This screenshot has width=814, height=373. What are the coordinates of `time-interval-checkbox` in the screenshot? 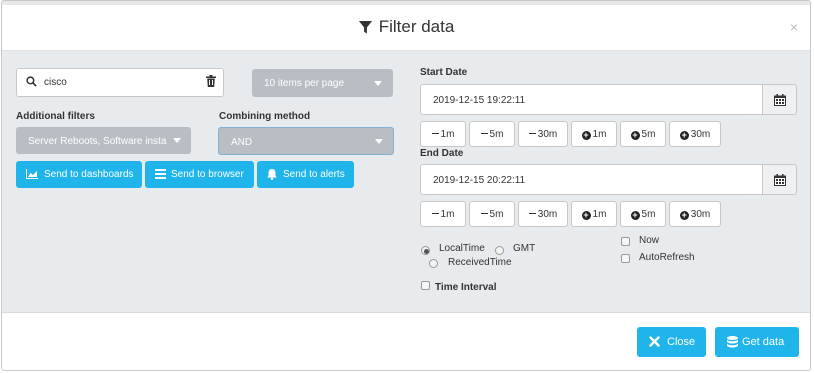 It's located at (425, 285).